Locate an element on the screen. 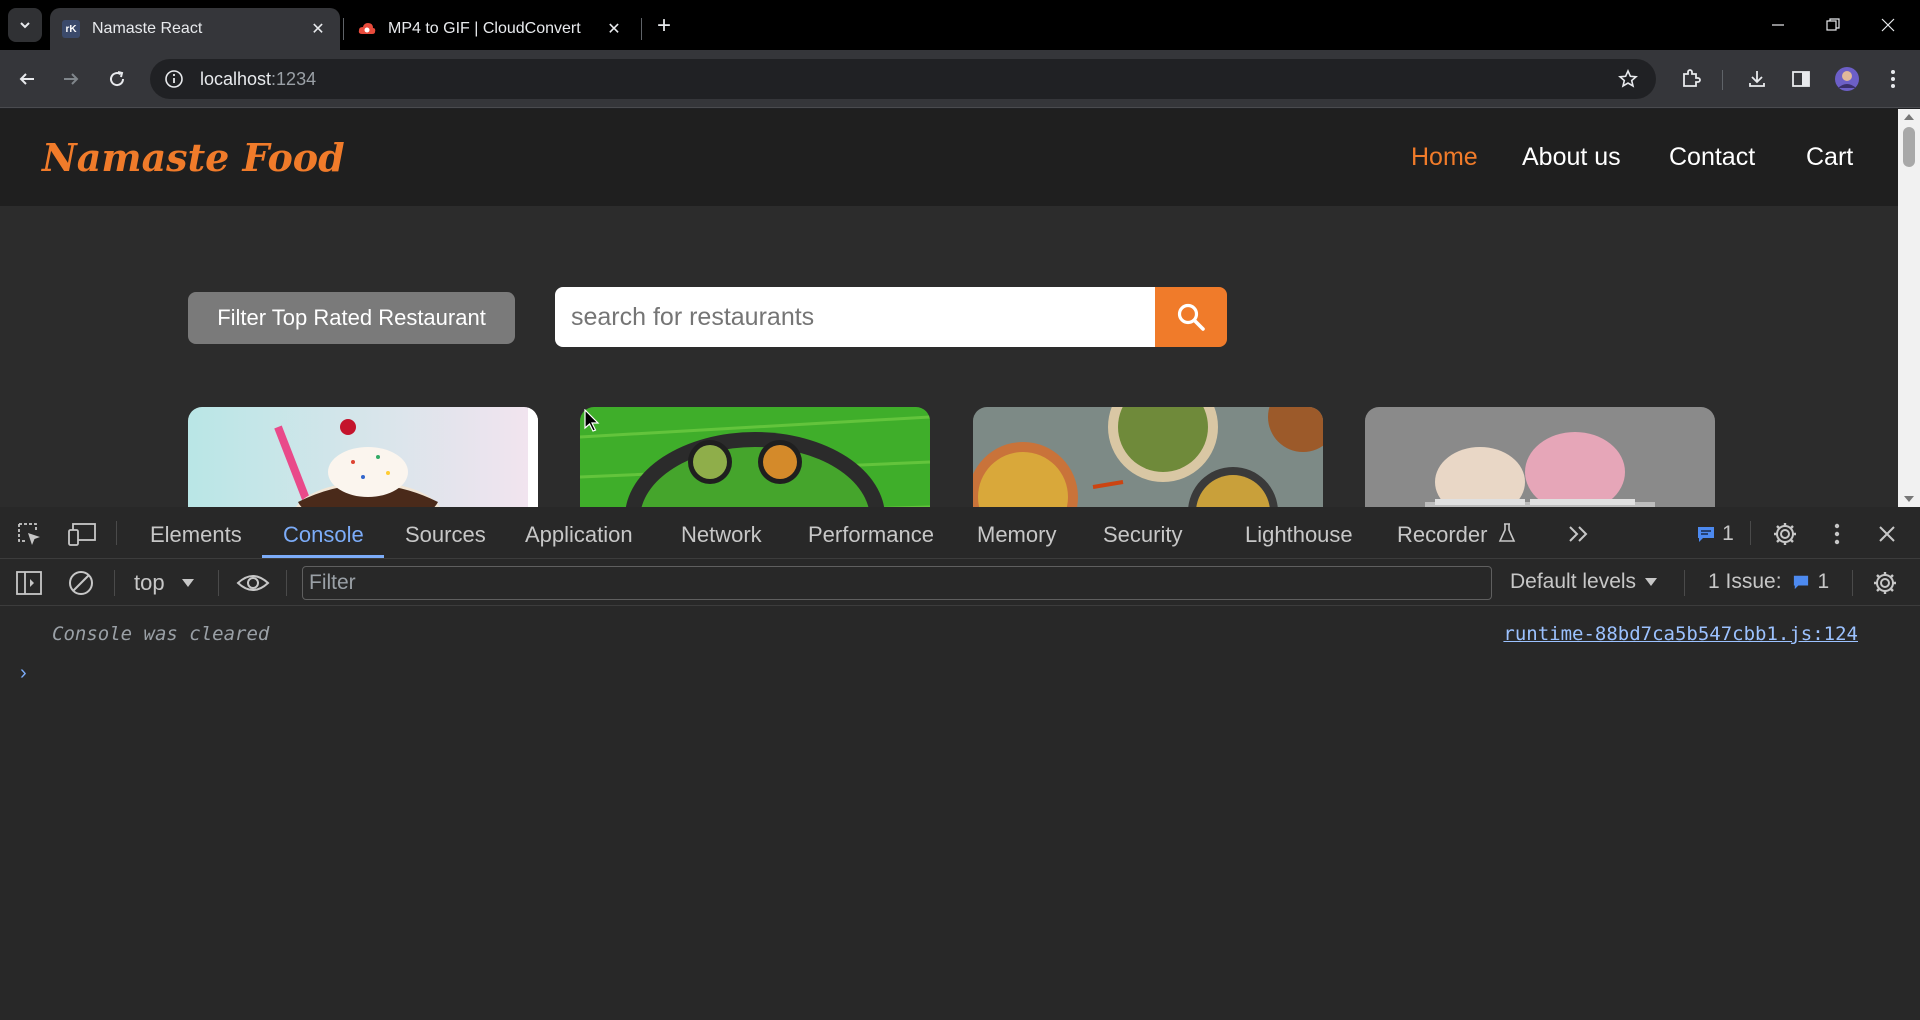 Image resolution: width=1920 pixels, height=1020 pixels. tab-console: Console is located at coordinates (323, 535).